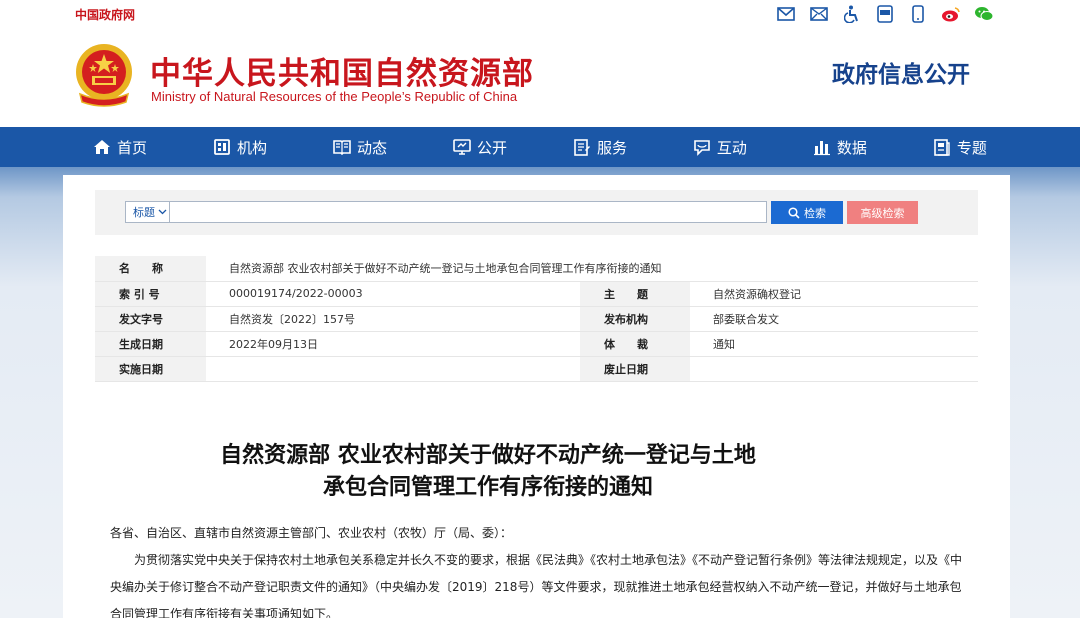 Image resolution: width=1080 pixels, height=618 pixels. What do you see at coordinates (540, 14) in the screenshot?
I see `top-utility-bar: 中国政府网` at bounding box center [540, 14].